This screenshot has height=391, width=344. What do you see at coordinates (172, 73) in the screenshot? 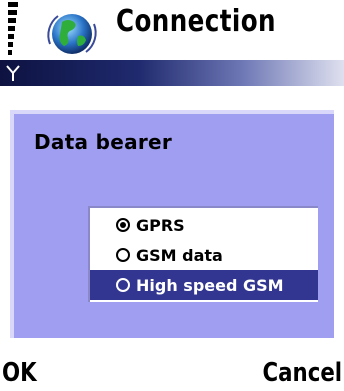
I see `title-underline-strip` at bounding box center [172, 73].